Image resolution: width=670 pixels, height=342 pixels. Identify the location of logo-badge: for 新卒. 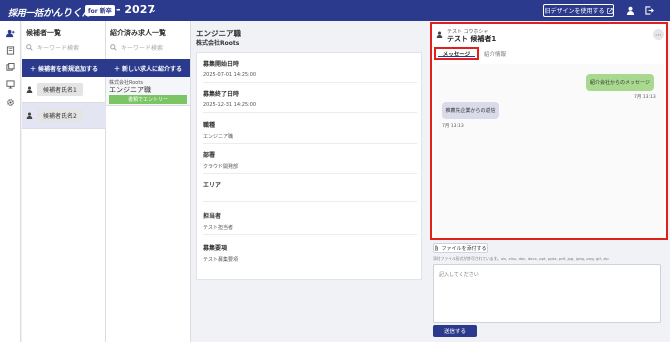
(100, 10).